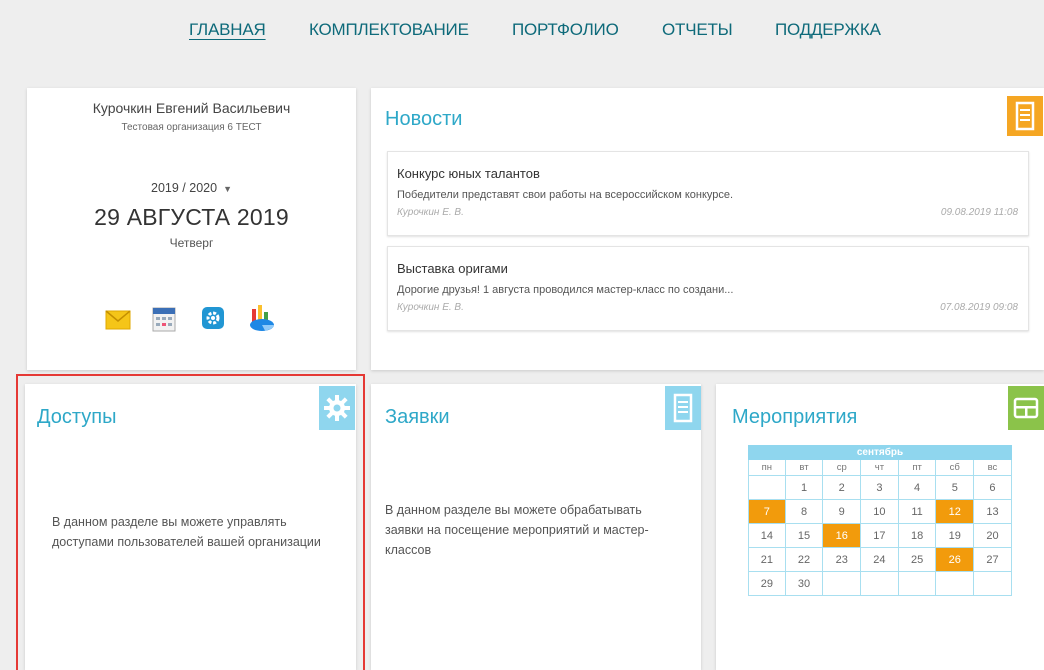  Describe the element at coordinates (191, 320) in the screenshot. I see `quick-actions` at that location.